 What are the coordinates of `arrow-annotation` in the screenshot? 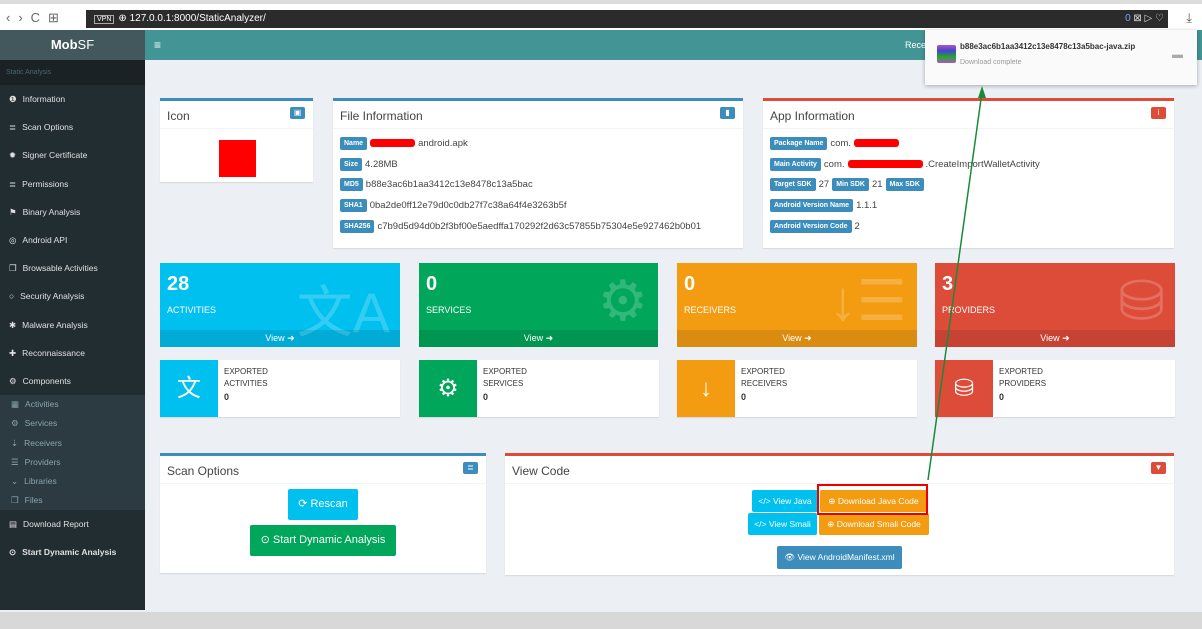 It's located at (956, 283).